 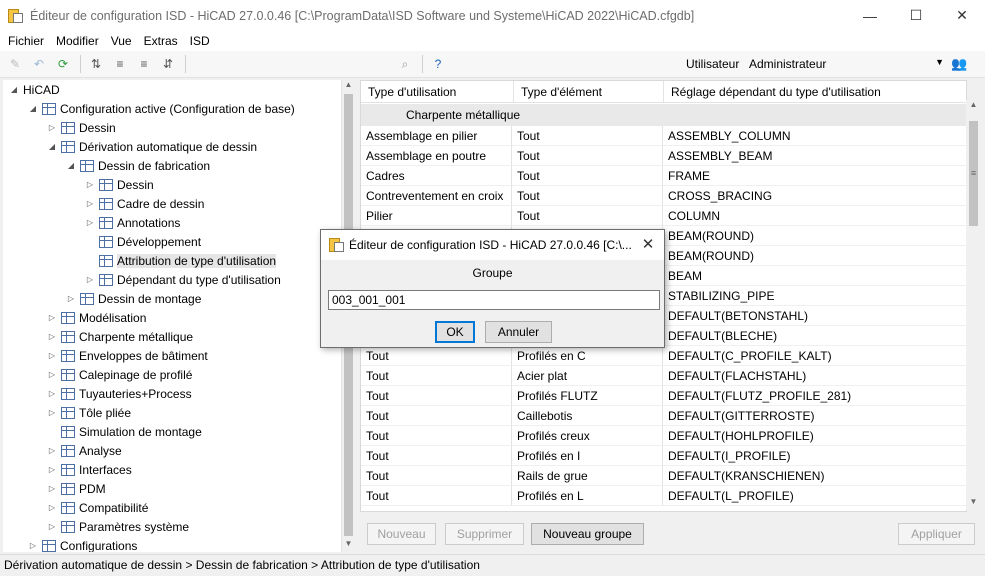 I want to click on cancel-button: Annuler, so click(x=518, y=332).